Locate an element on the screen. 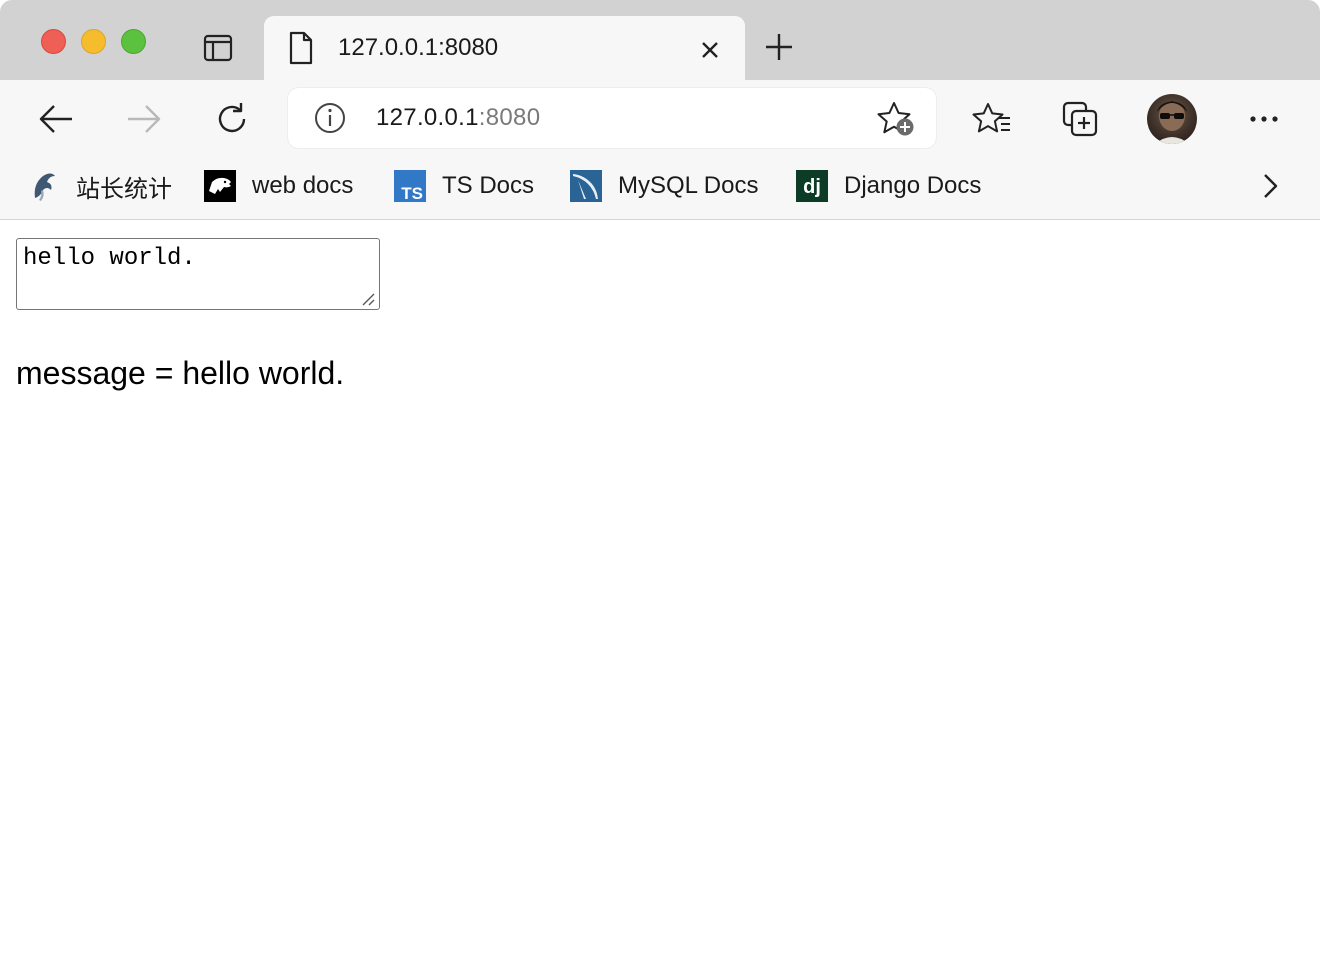 This screenshot has width=1320, height=958. collections-button is located at coordinates (1080, 119).